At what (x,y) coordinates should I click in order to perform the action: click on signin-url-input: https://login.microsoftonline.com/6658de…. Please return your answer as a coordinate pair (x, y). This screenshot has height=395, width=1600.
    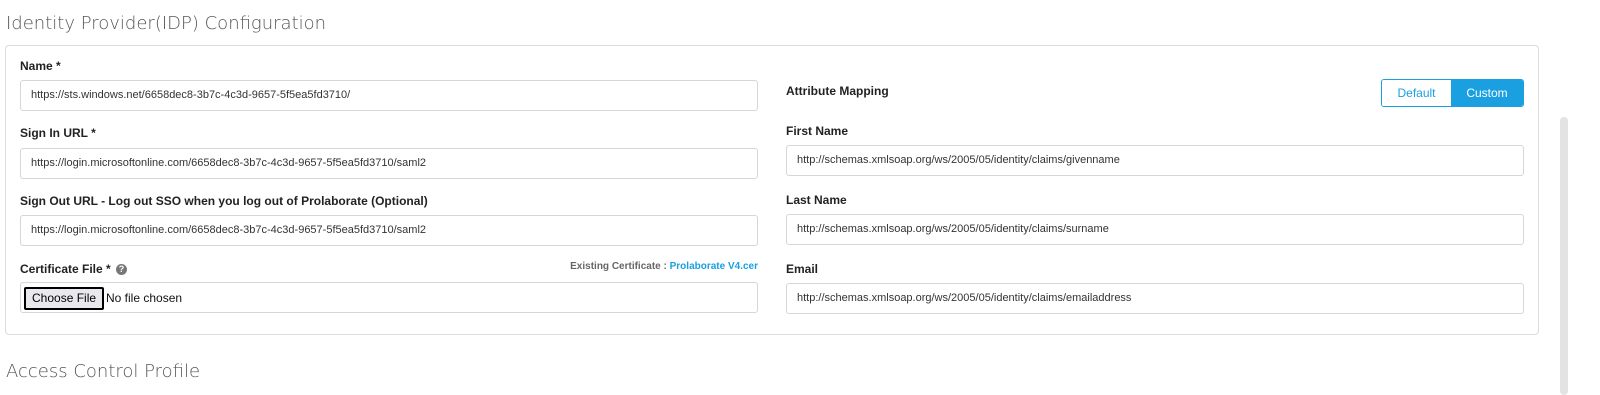
    Looking at the image, I should click on (389, 163).